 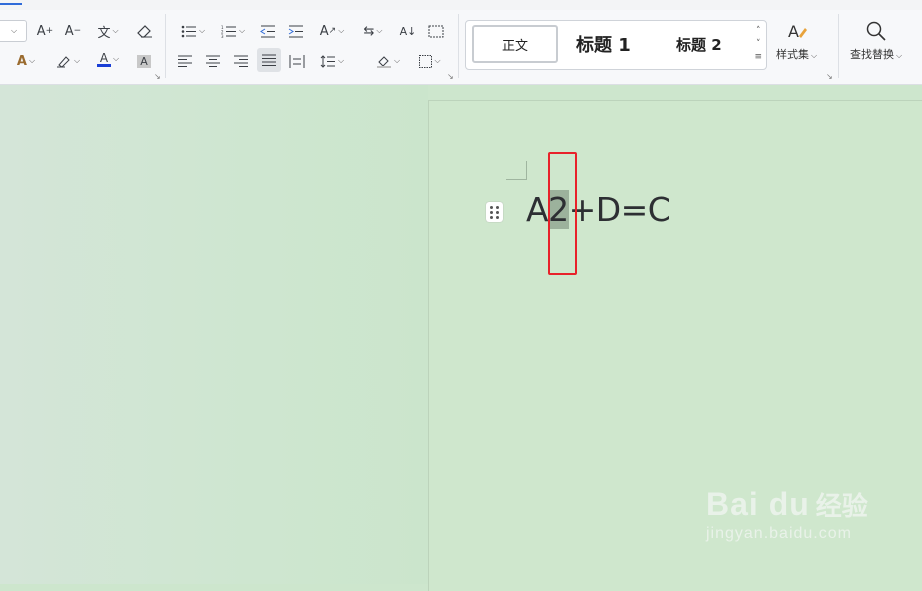 What do you see at coordinates (450, 76) in the screenshot?
I see `paragraph-dialog-launcher: ↘` at bounding box center [450, 76].